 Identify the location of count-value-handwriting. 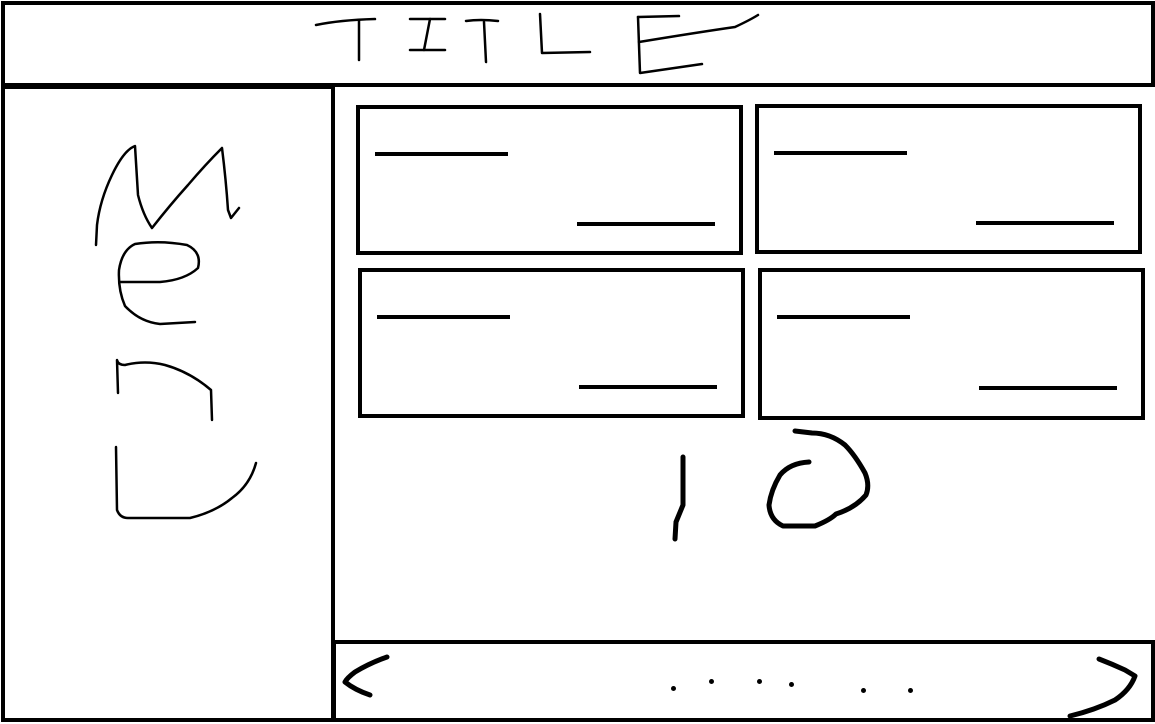
(771, 485).